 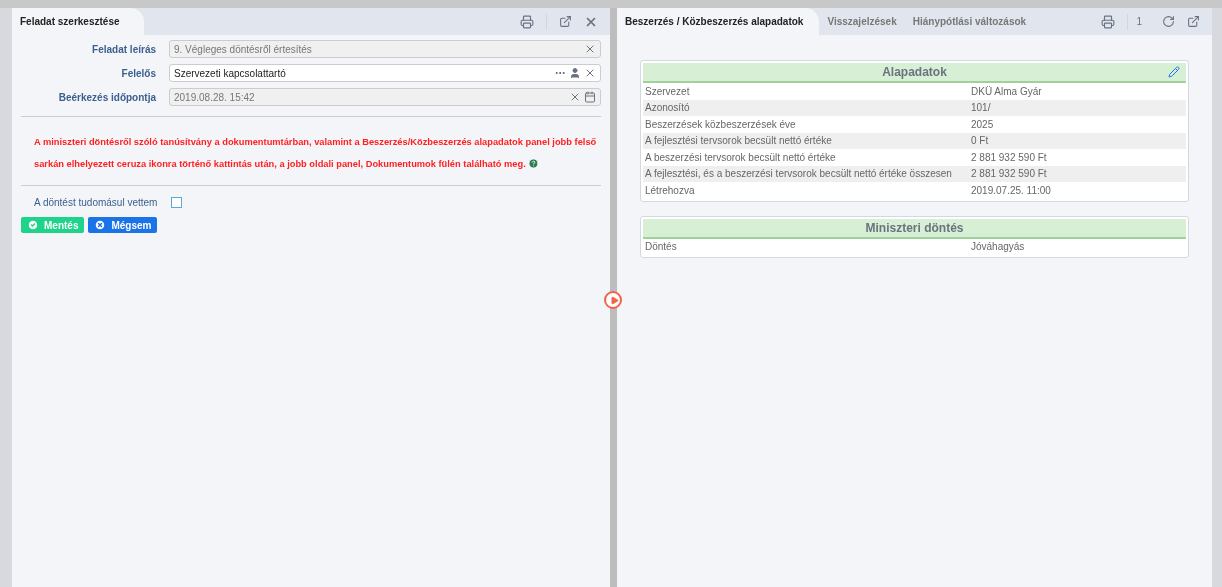 What do you see at coordinates (980, 141) in the screenshot?
I see `row-value: 0 Ft` at bounding box center [980, 141].